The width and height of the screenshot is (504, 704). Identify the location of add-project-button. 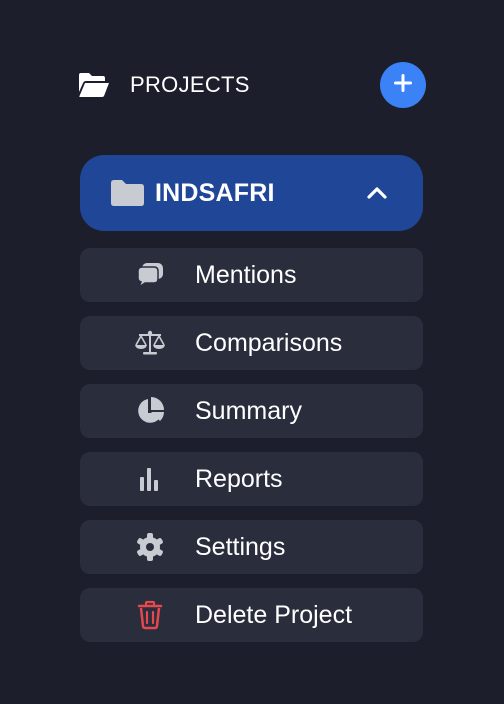
(403, 85).